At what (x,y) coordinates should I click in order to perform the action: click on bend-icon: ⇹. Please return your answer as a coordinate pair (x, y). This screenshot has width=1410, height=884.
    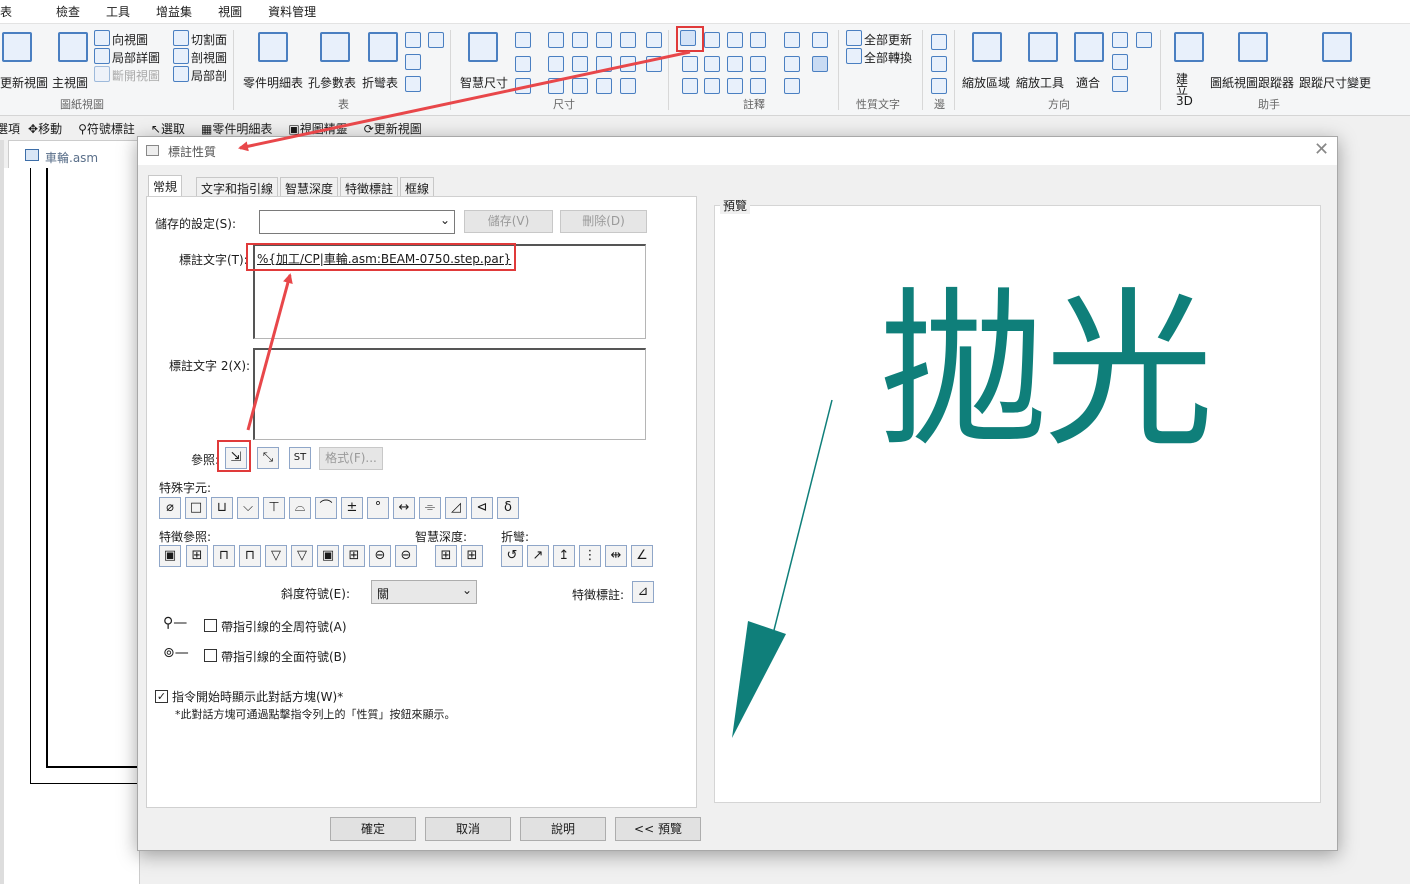
    Looking at the image, I should click on (616, 556).